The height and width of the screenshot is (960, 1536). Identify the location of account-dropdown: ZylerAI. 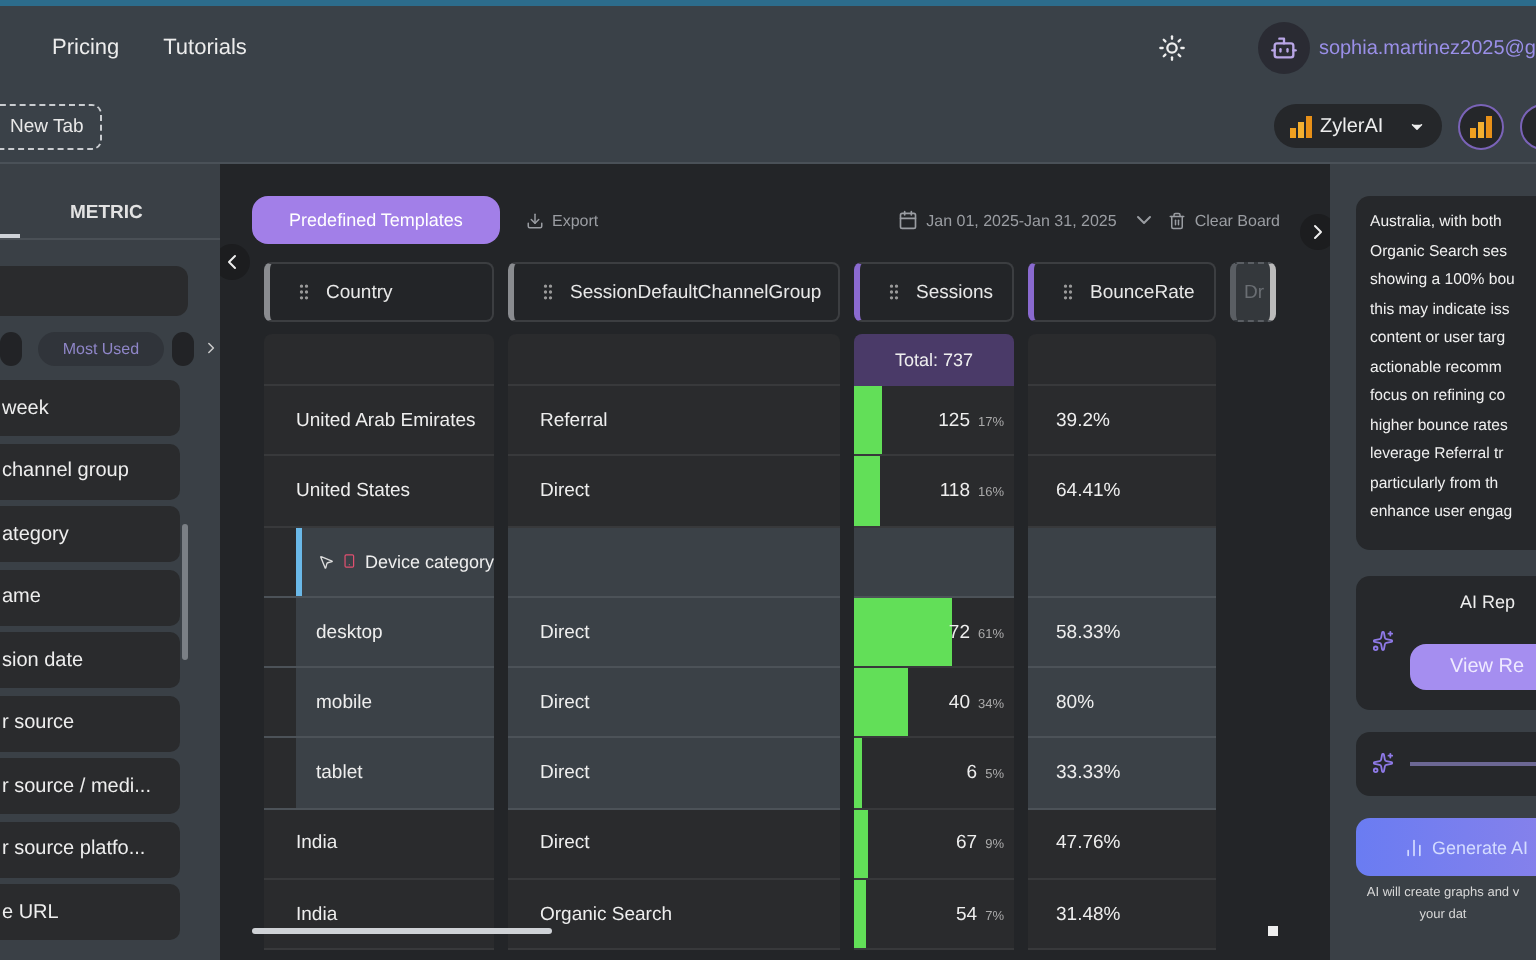
(1358, 126).